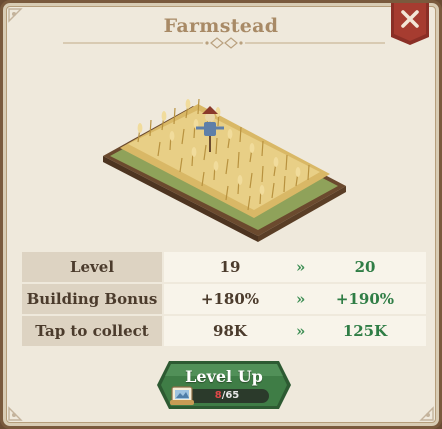  Describe the element at coordinates (365, 299) in the screenshot. I see `stat-next-value: +190%` at that location.